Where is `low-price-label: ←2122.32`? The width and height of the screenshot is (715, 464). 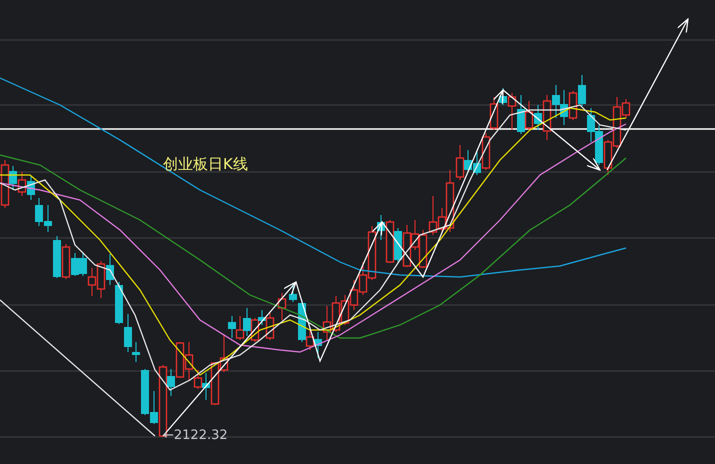
low-price-label: ←2122.32 is located at coordinates (195, 435).